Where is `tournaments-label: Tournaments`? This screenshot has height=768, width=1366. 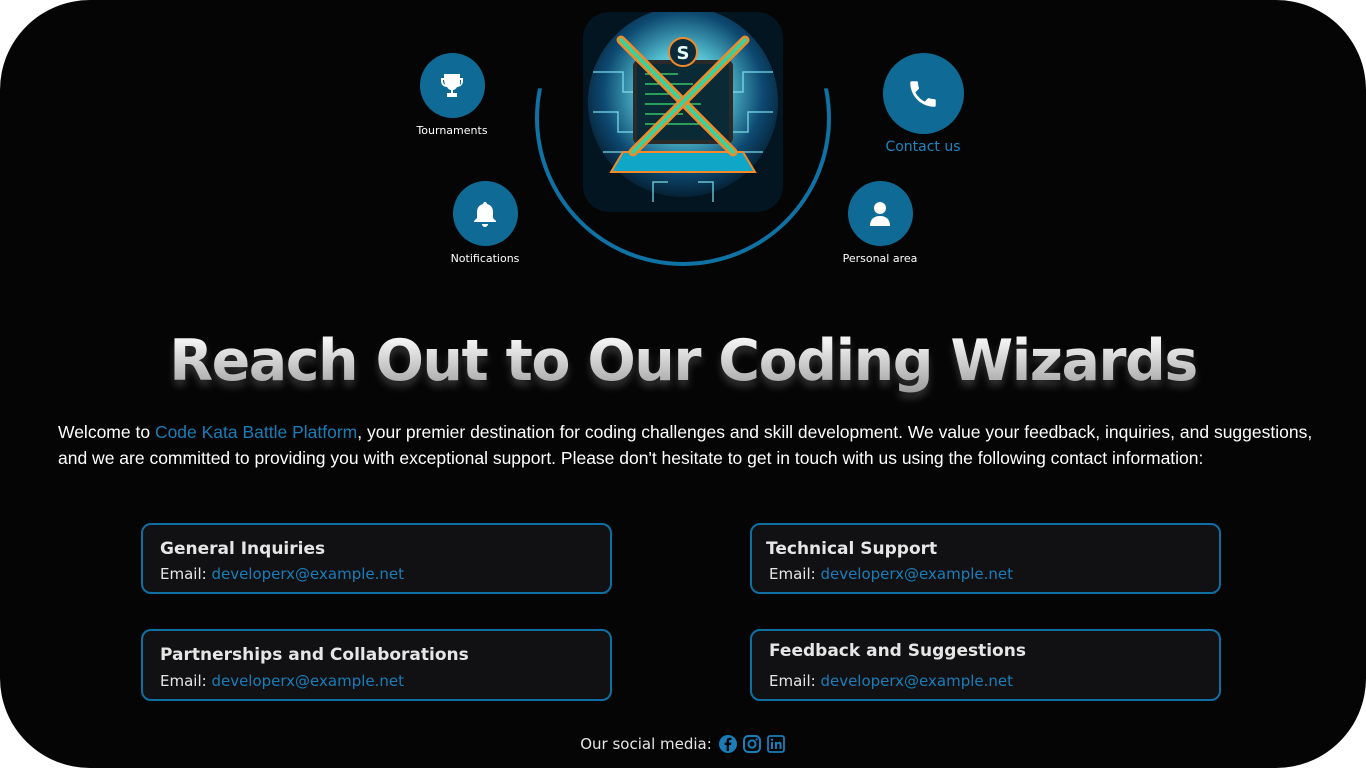 tournaments-label: Tournaments is located at coordinates (452, 130).